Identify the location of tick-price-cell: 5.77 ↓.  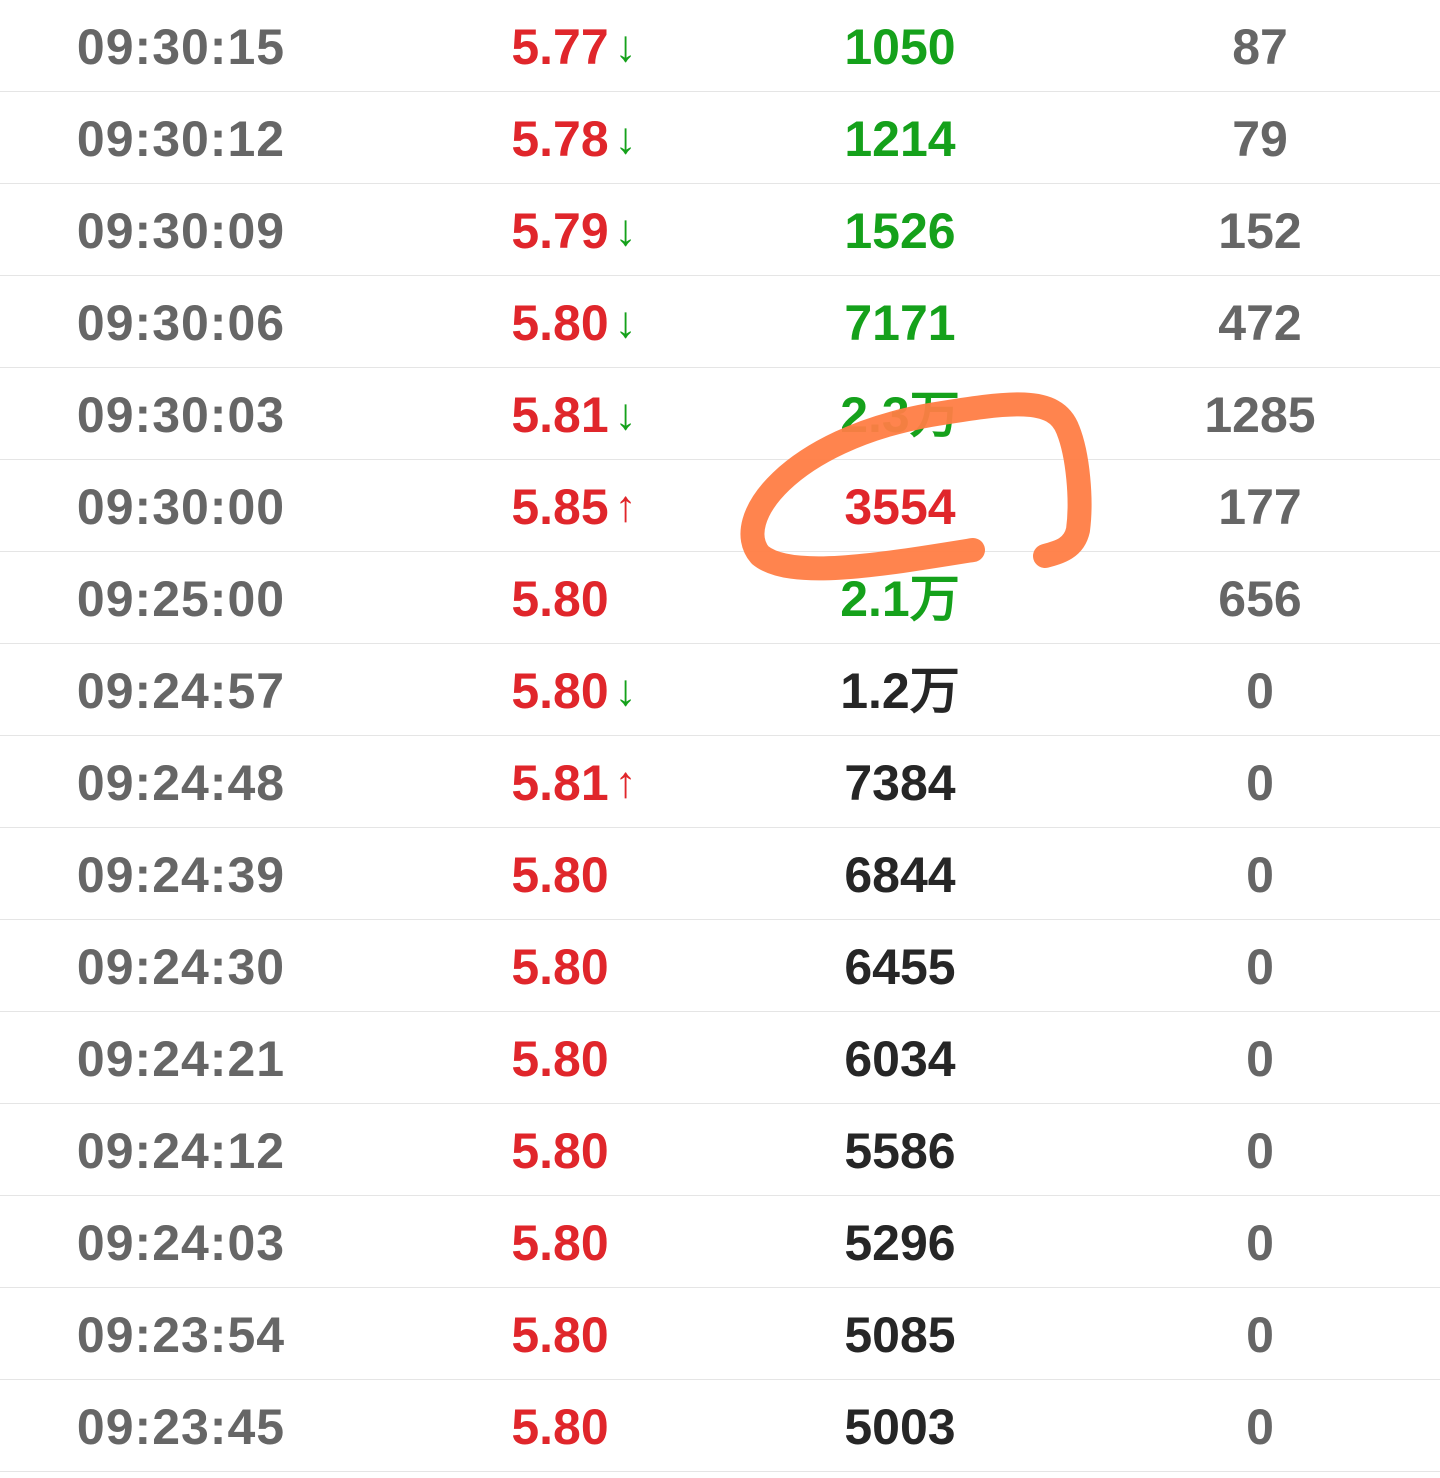
(560, 45).